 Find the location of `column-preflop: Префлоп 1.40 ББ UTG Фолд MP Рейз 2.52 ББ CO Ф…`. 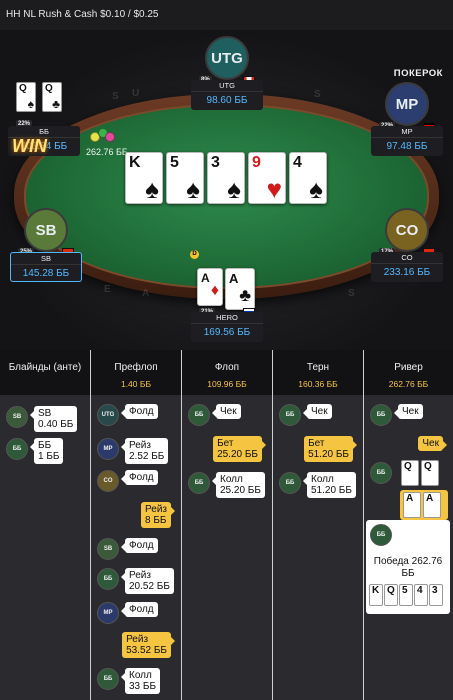

column-preflop: Префлоп 1.40 ББ UTG Фолд MP Рейз 2.52 ББ CO Ф… is located at coordinates (136, 525).